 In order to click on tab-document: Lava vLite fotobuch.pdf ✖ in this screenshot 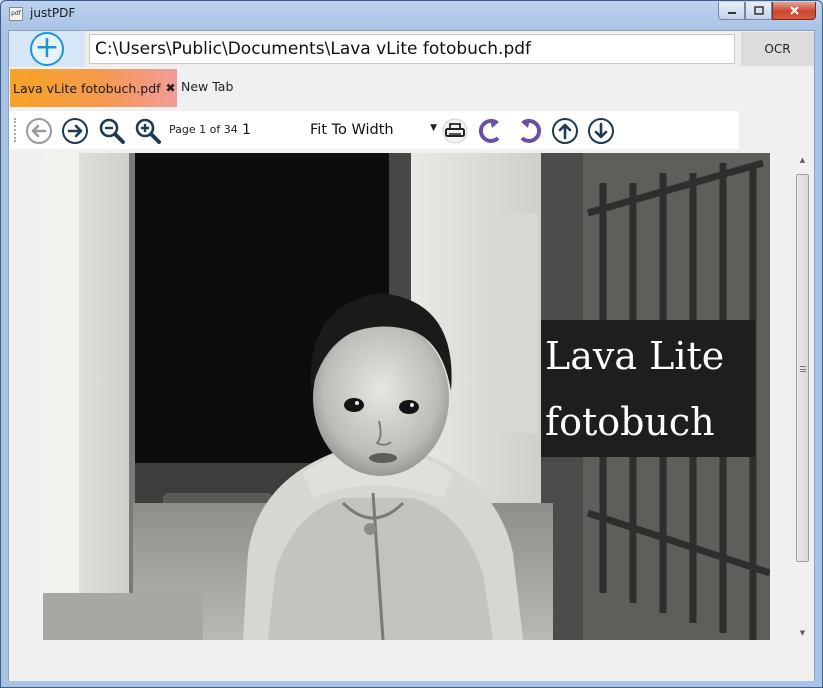, I will do `click(93, 88)`.